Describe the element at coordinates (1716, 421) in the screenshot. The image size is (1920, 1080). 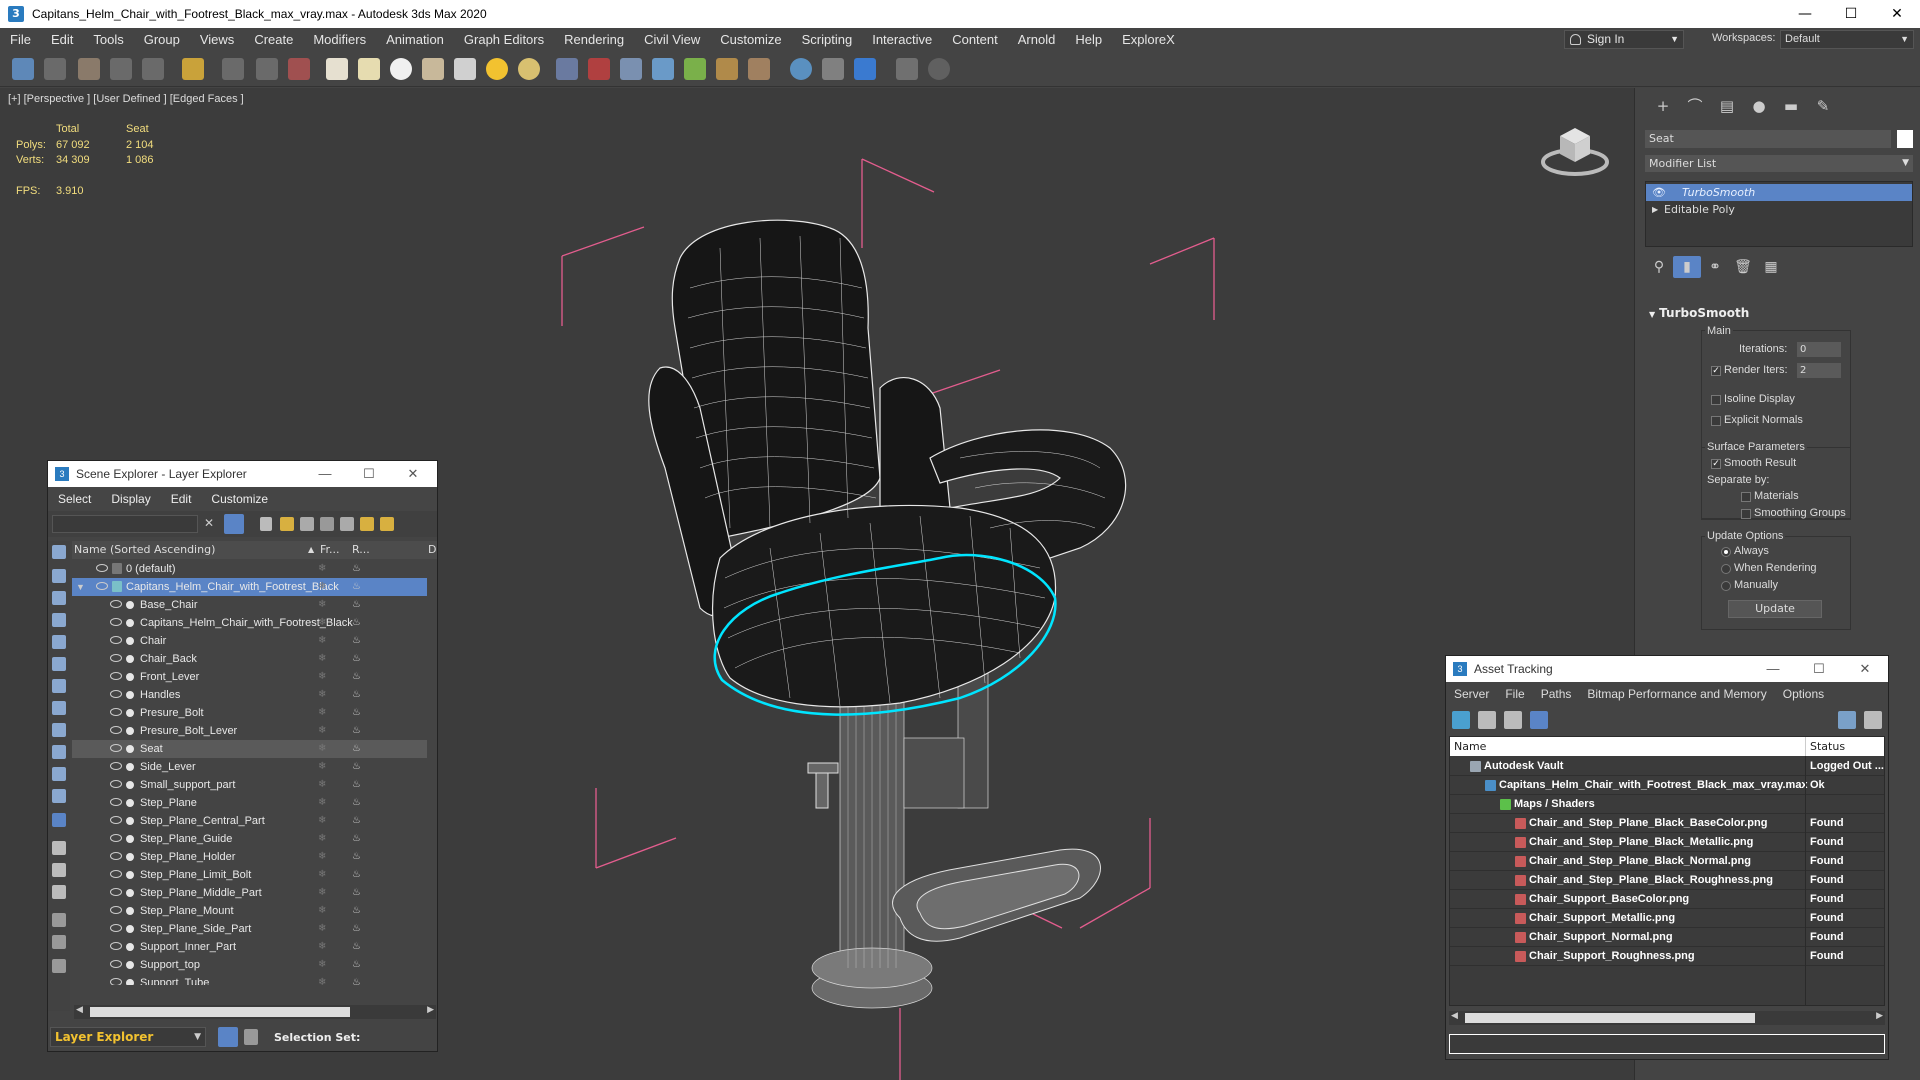
I see `explicit-normals-checkbox` at that location.